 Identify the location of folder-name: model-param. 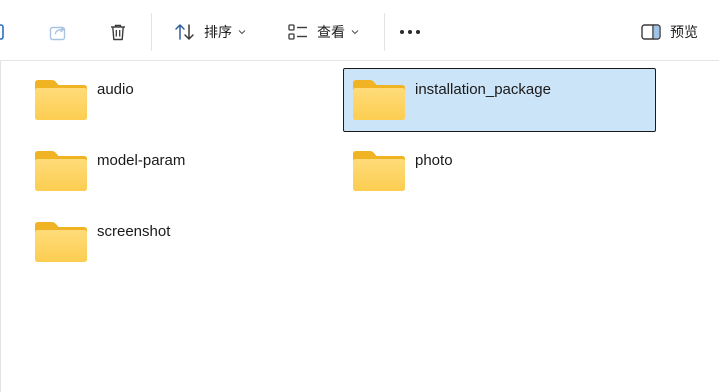
(141, 160).